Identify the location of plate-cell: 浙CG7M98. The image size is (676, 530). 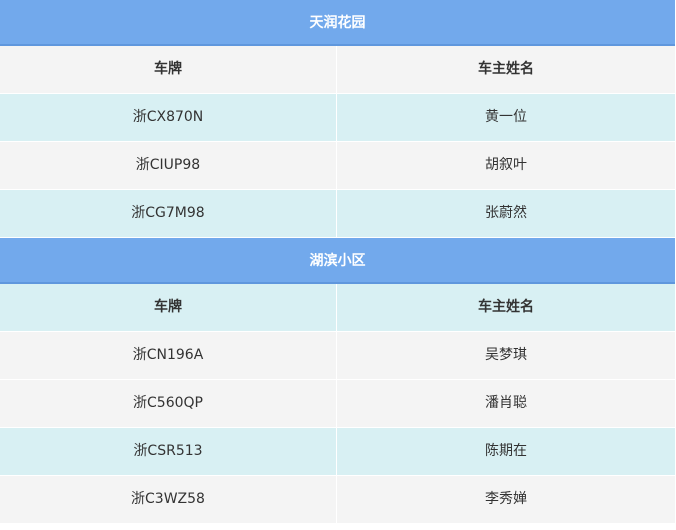
(168, 213).